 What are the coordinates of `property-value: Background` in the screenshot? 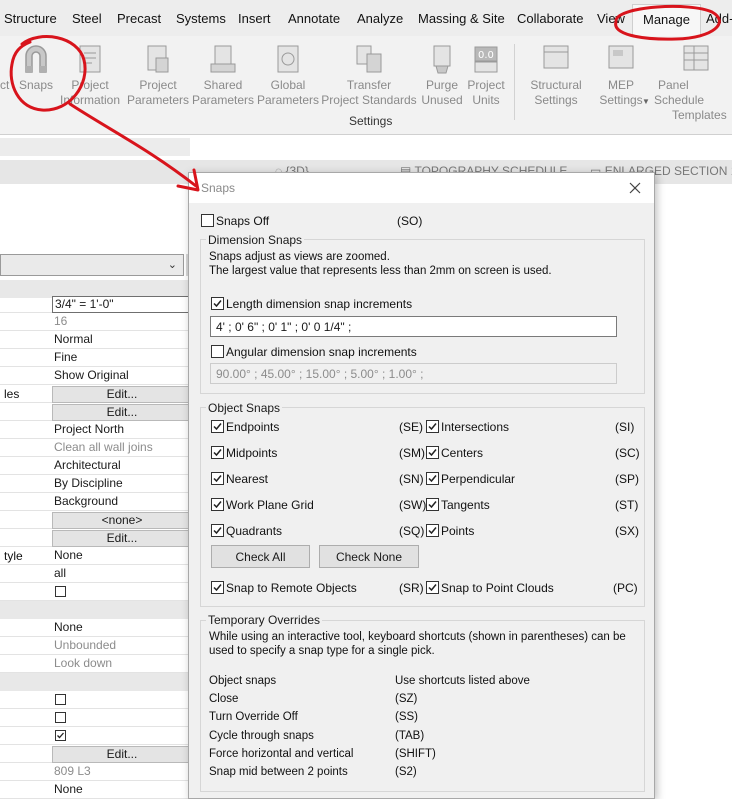 It's located at (121, 502).